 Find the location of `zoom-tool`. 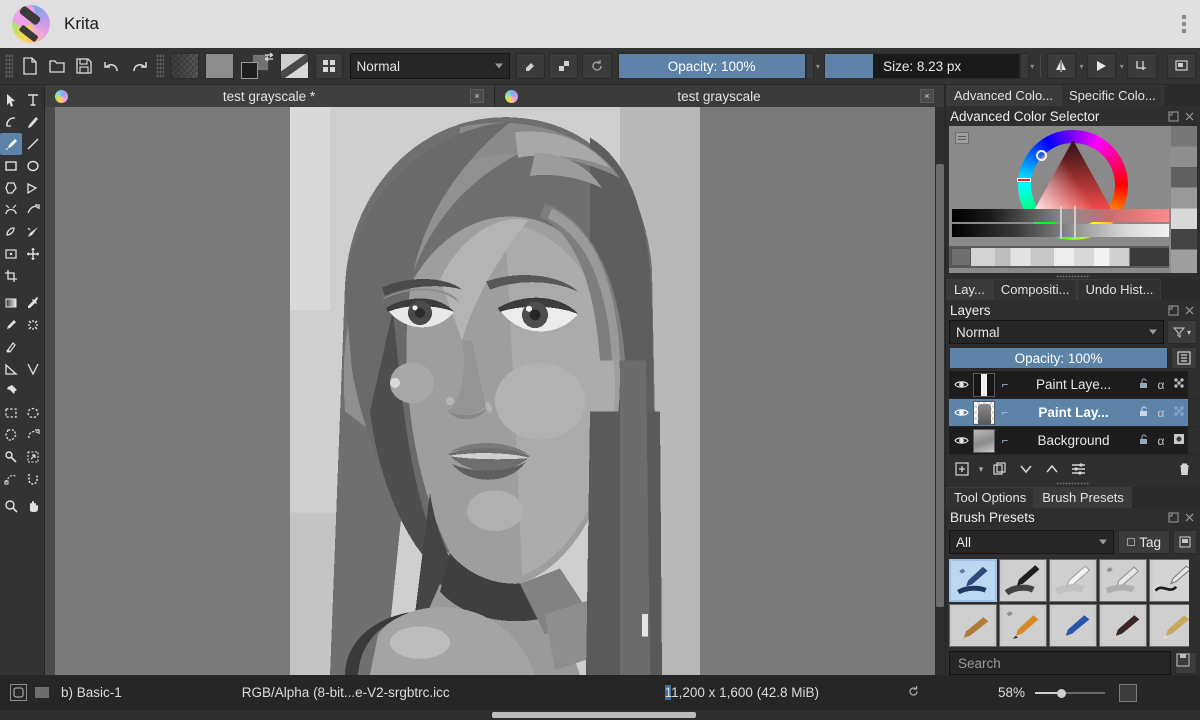

zoom-tool is located at coordinates (11, 506).